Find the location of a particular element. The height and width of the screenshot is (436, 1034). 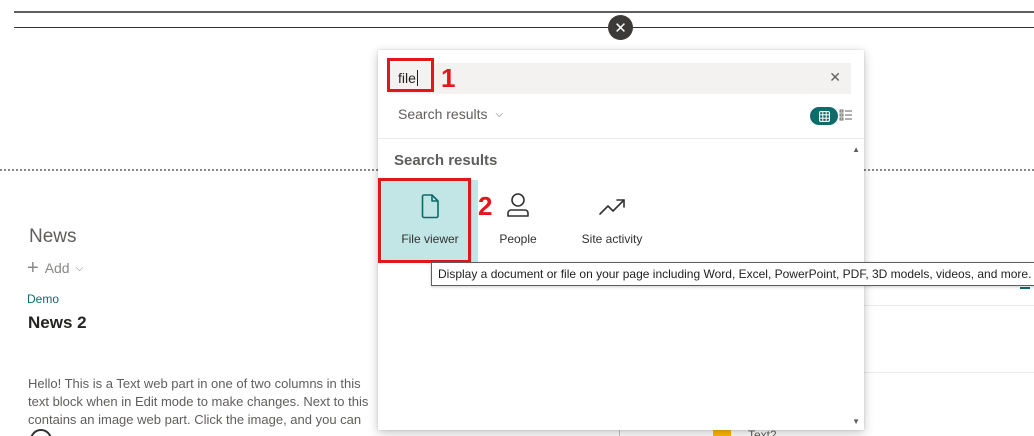

add-news-button: + Add ⌵ is located at coordinates (55, 268).